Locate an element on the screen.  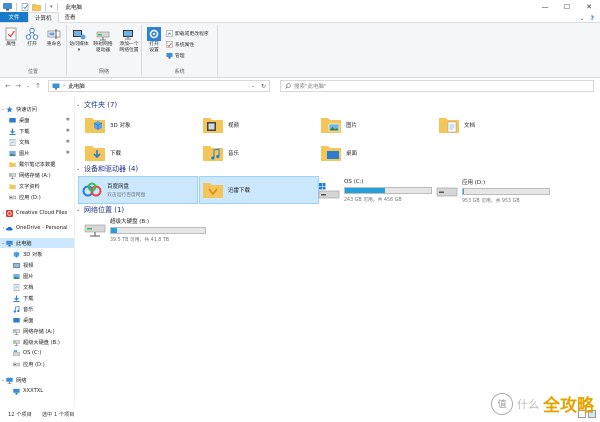
nav-this-pc: ⌄ 此电脑 is located at coordinates (37, 243).